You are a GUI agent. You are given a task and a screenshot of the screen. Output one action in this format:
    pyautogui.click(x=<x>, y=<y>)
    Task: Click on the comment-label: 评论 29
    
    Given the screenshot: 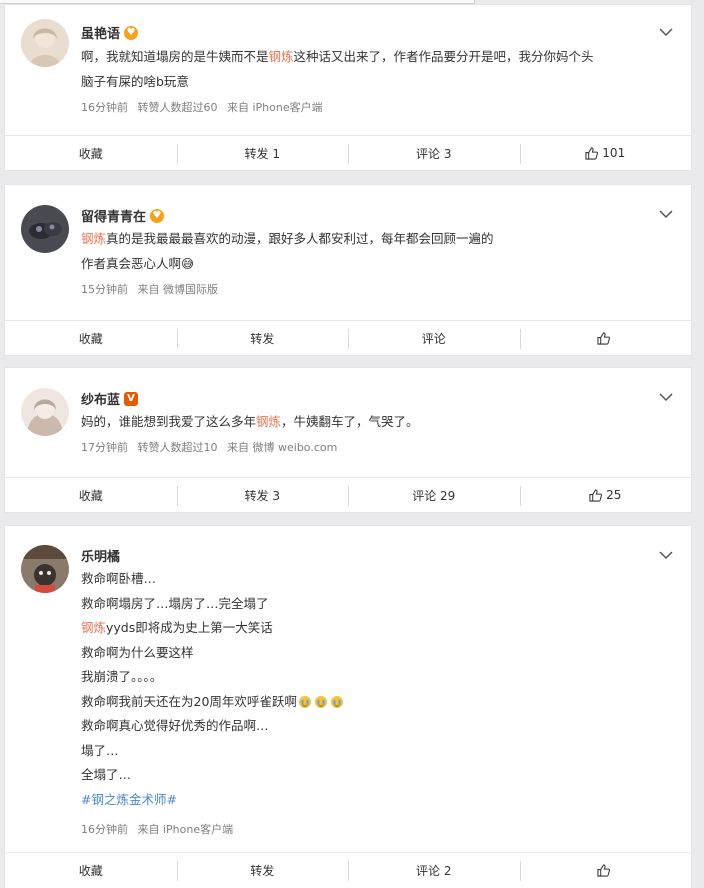 What is the action you would take?
    pyautogui.click(x=434, y=495)
    